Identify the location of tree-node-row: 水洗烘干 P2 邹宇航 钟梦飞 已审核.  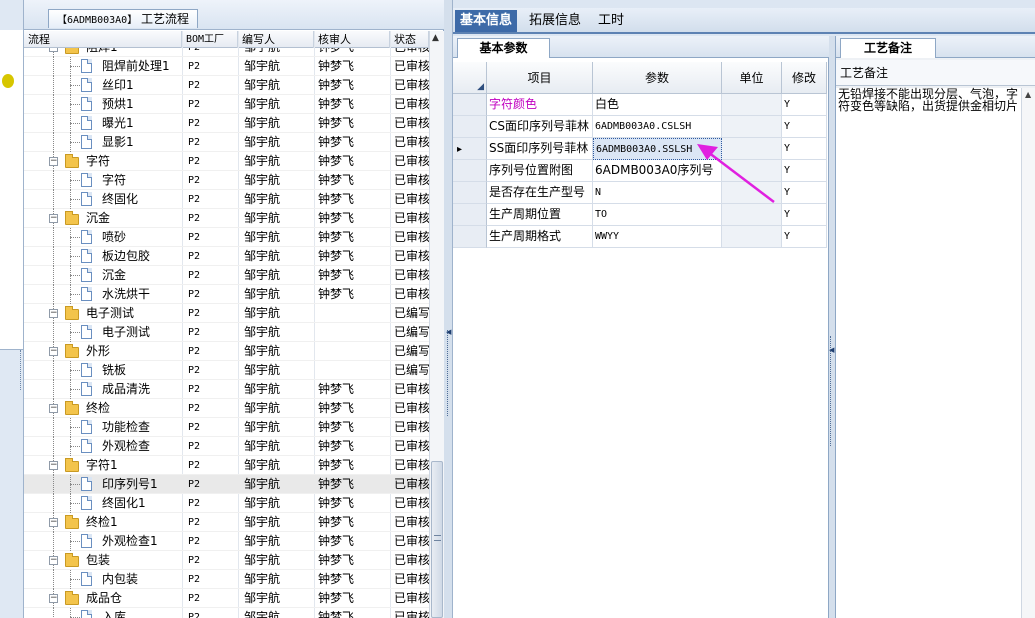
(226, 294).